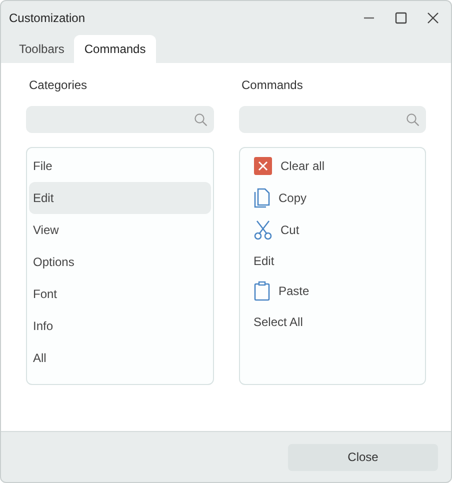 The height and width of the screenshot is (483, 452). I want to click on section-label: Commands, so click(272, 85).